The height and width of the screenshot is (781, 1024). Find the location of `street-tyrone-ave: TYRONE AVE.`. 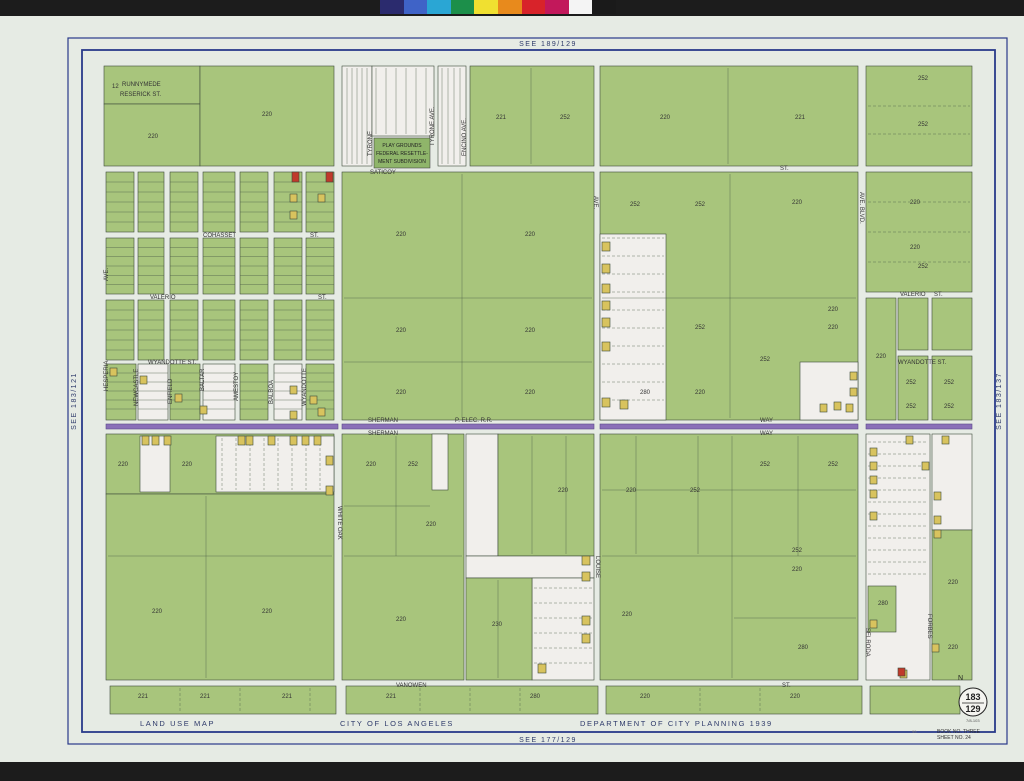

street-tyrone-ave: TYRONE AVE. is located at coordinates (433, 126).